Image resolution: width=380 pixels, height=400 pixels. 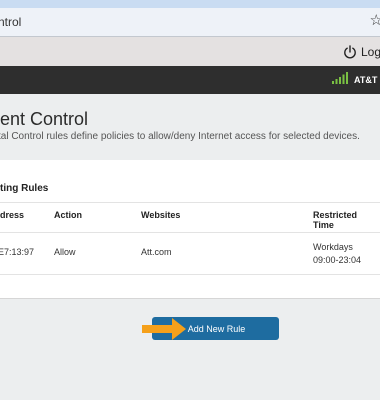 What do you see at coordinates (190, 22) in the screenshot?
I see `address-bar: ntrol ☆` at bounding box center [190, 22].